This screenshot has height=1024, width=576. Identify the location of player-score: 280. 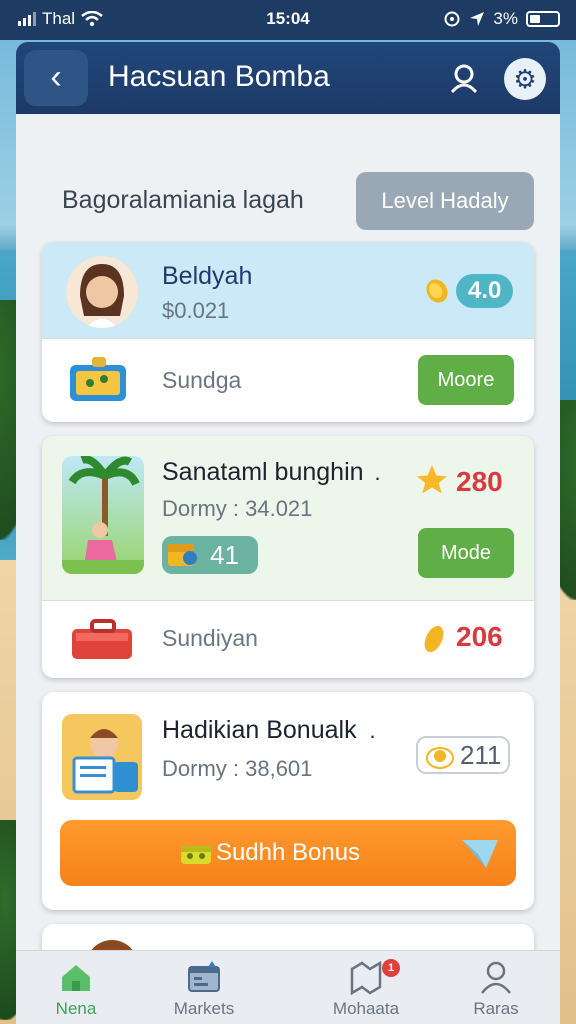
(479, 481).